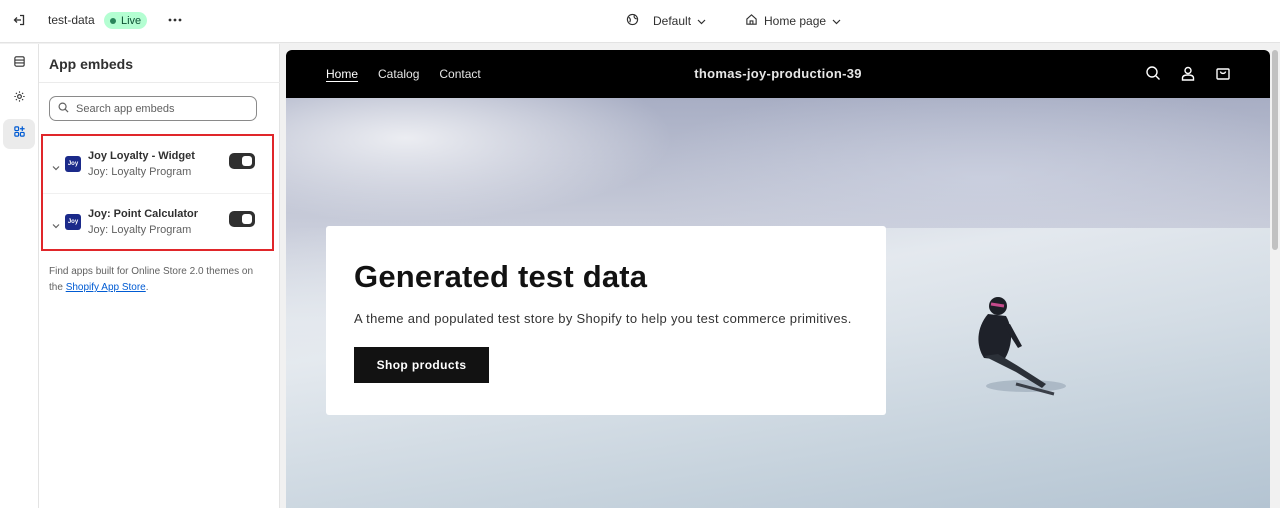 This screenshot has height=508, width=1280. What do you see at coordinates (143, 214) in the screenshot?
I see `embed-name: Joy: Point Calculator` at bounding box center [143, 214].